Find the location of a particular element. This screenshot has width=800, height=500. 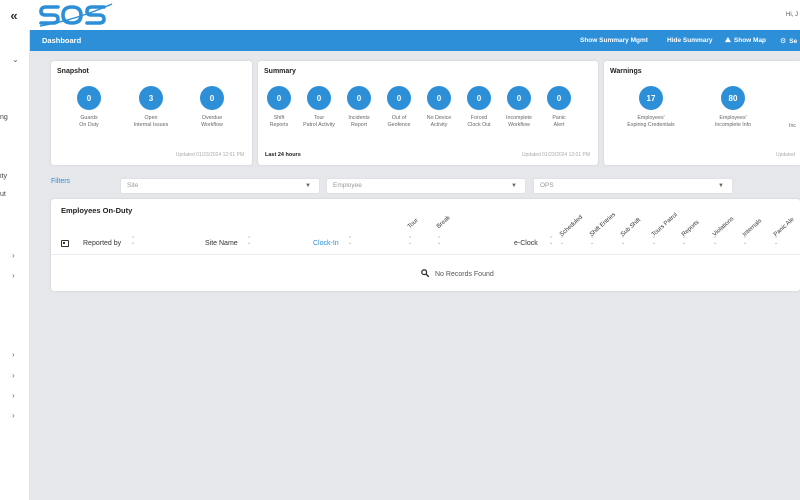

stat-panic-alert: 0 Panic Alert is located at coordinates (559, 107).